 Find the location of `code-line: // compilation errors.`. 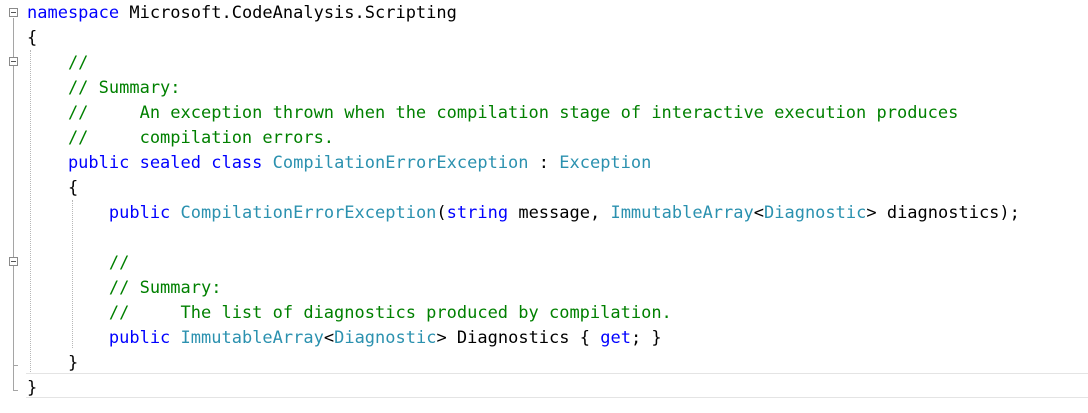

code-line: // compilation errors. is located at coordinates (544, 137).